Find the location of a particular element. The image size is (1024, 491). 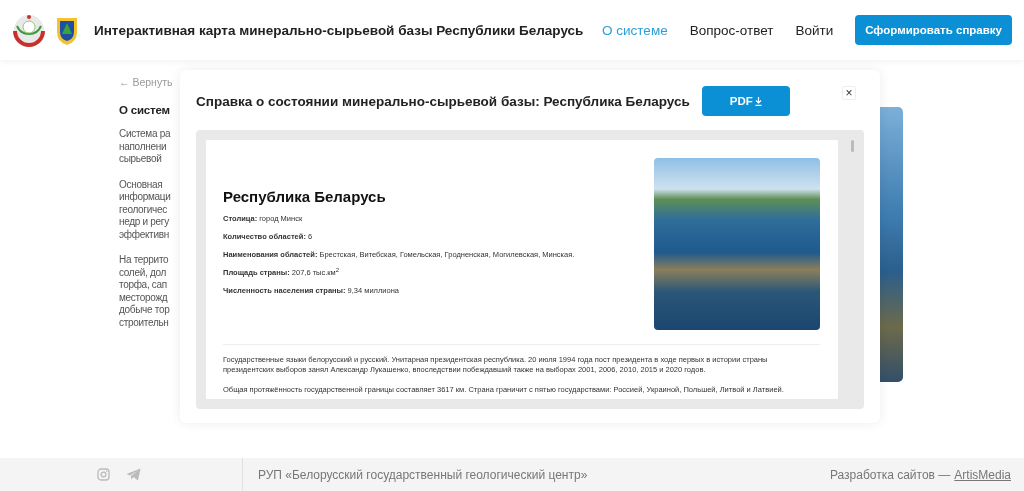

credit-text: Разработка сайтов — is located at coordinates (890, 474).